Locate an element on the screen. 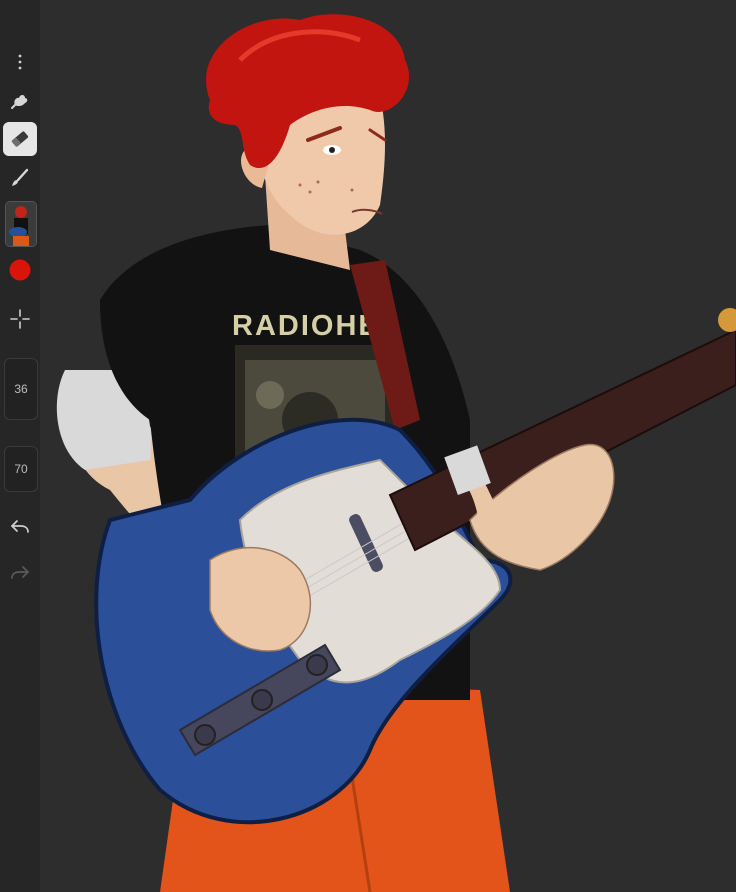 This screenshot has height=892, width=736. brush-size-value: 36 is located at coordinates (21, 389).